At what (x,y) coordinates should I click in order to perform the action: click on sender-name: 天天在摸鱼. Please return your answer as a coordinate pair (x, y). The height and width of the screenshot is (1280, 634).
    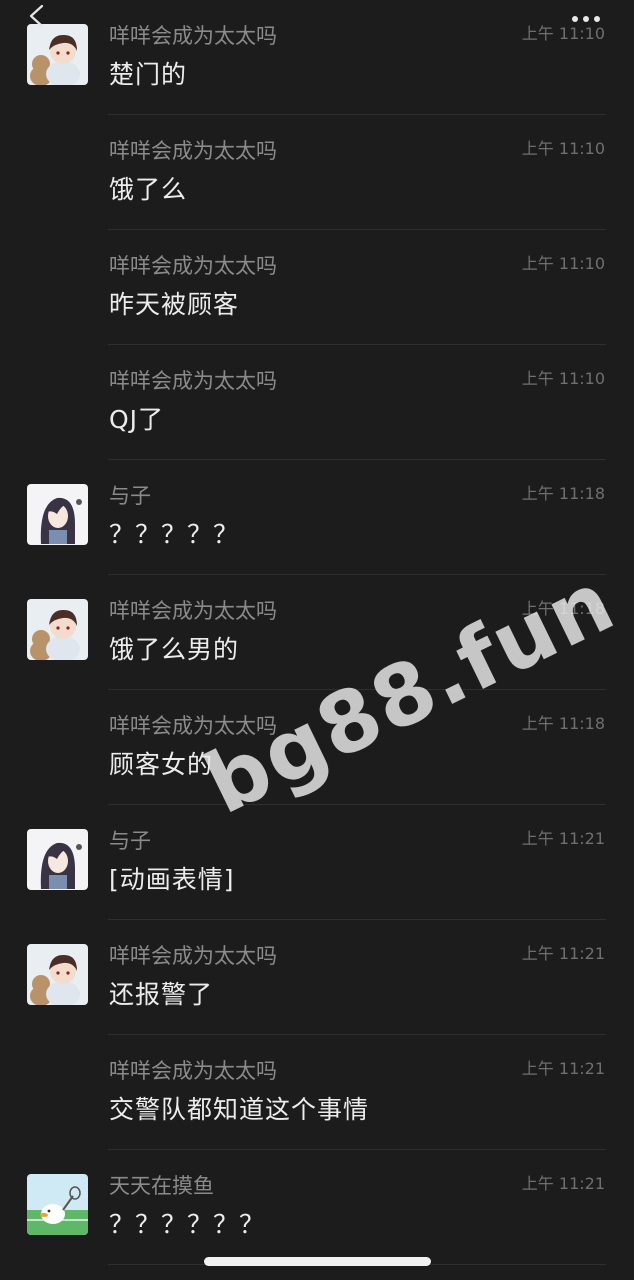
    Looking at the image, I should click on (161, 1186).